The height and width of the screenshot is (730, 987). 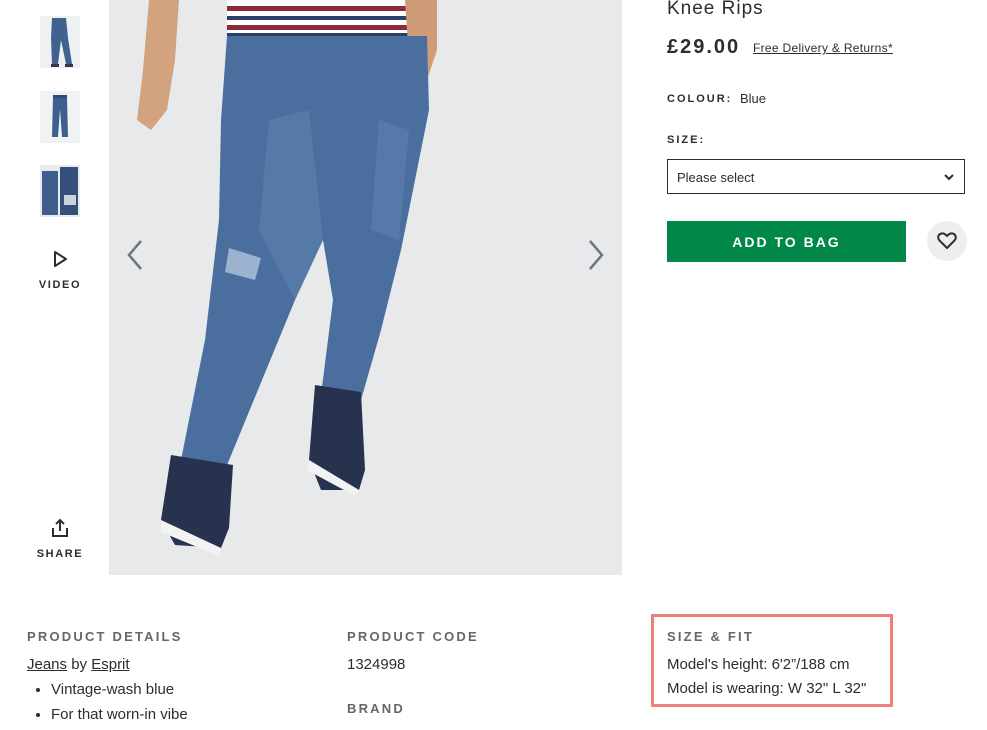 I want to click on previous-image-button, so click(x=136, y=255).